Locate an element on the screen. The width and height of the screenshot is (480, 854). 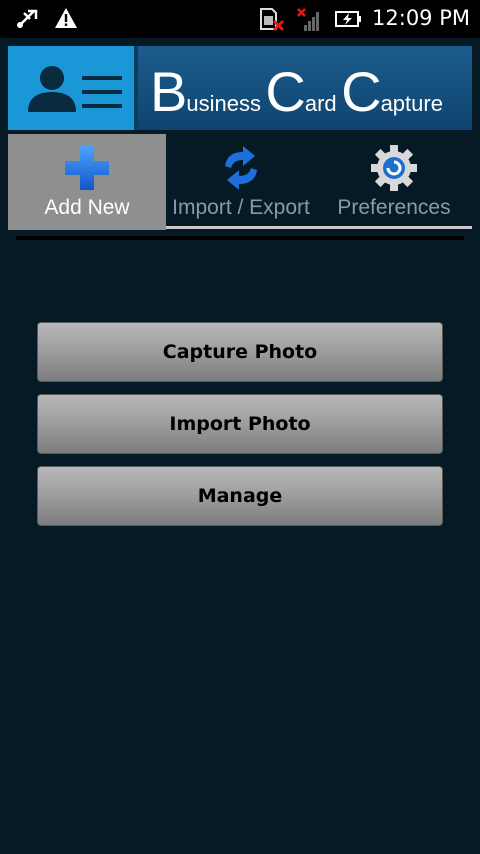
tab-bar: Add New Import / Export Preferences is located at coordinates (240, 182).